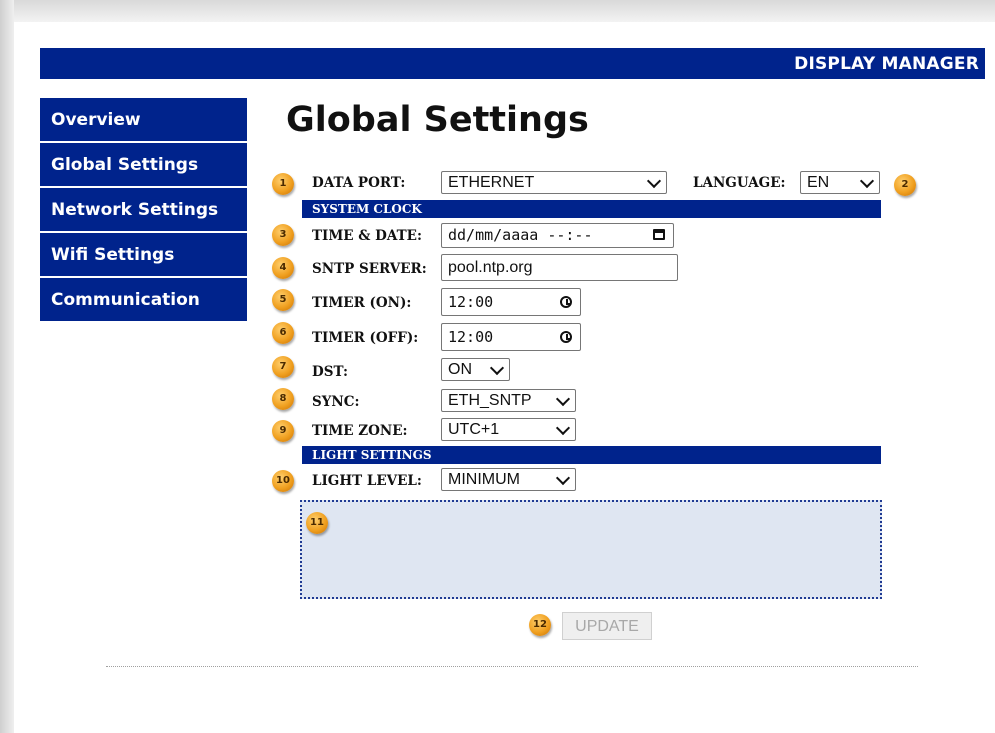 The image size is (995, 733). I want to click on sidebar-item-wifi-settings: Wifi Settings, so click(143, 255).